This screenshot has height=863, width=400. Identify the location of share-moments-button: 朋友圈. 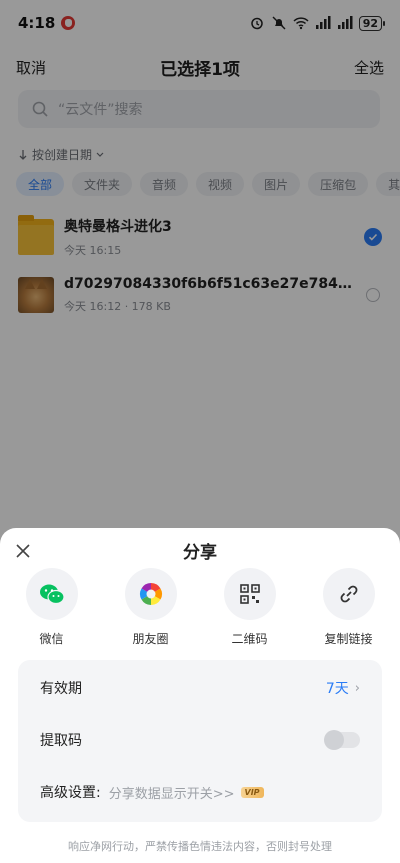
(151, 607).